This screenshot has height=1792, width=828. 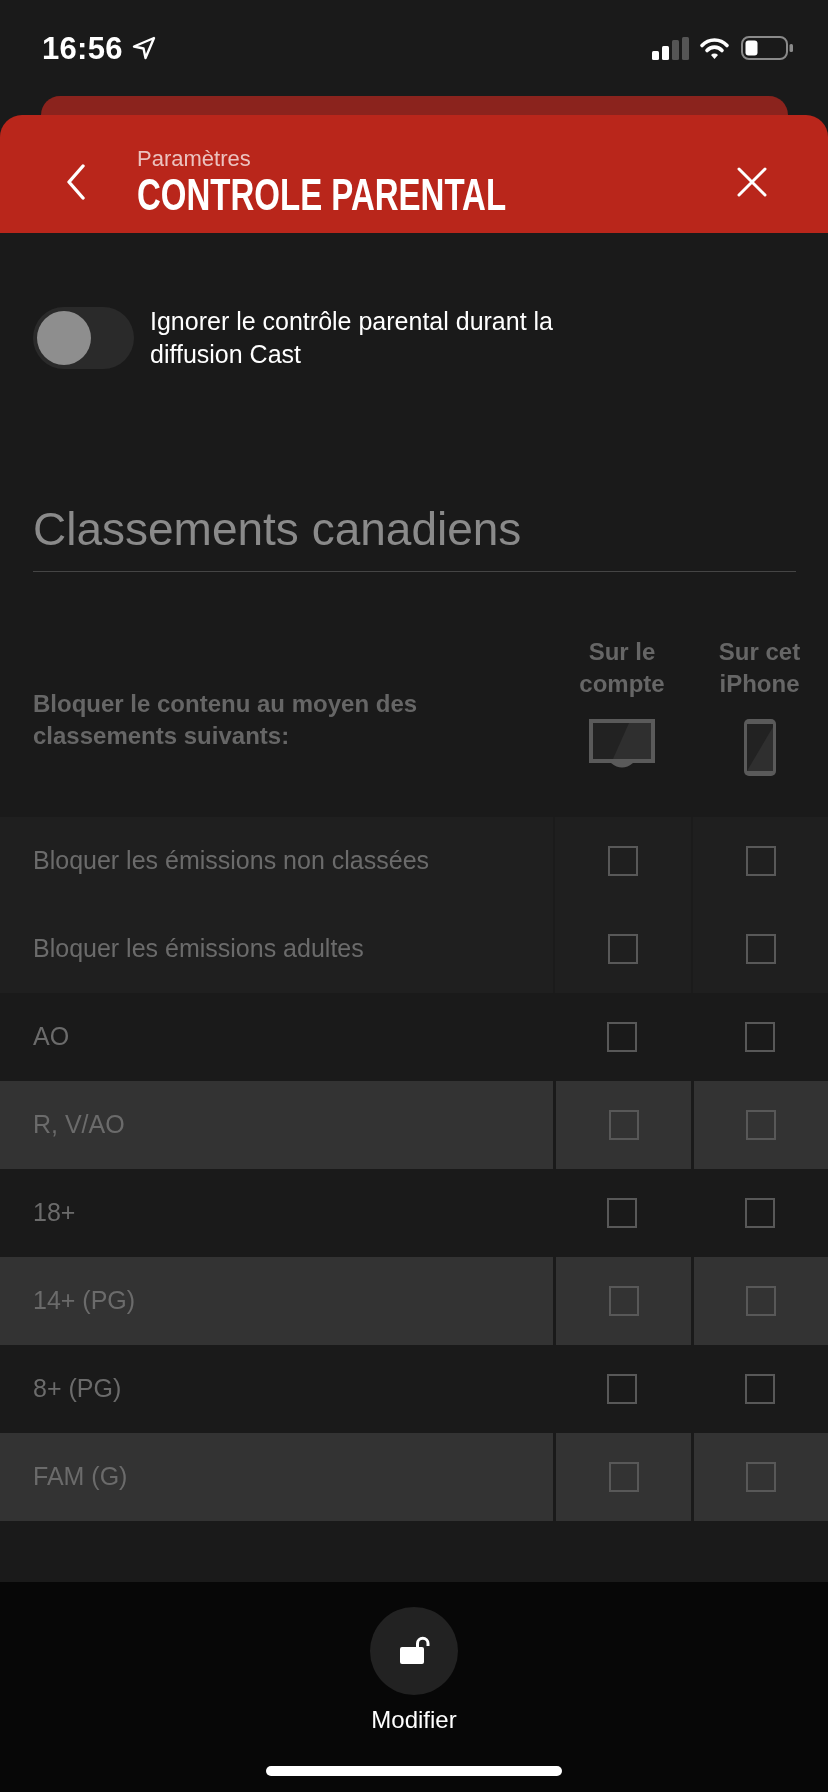 What do you see at coordinates (767, 48) in the screenshot?
I see `battery-icon` at bounding box center [767, 48].